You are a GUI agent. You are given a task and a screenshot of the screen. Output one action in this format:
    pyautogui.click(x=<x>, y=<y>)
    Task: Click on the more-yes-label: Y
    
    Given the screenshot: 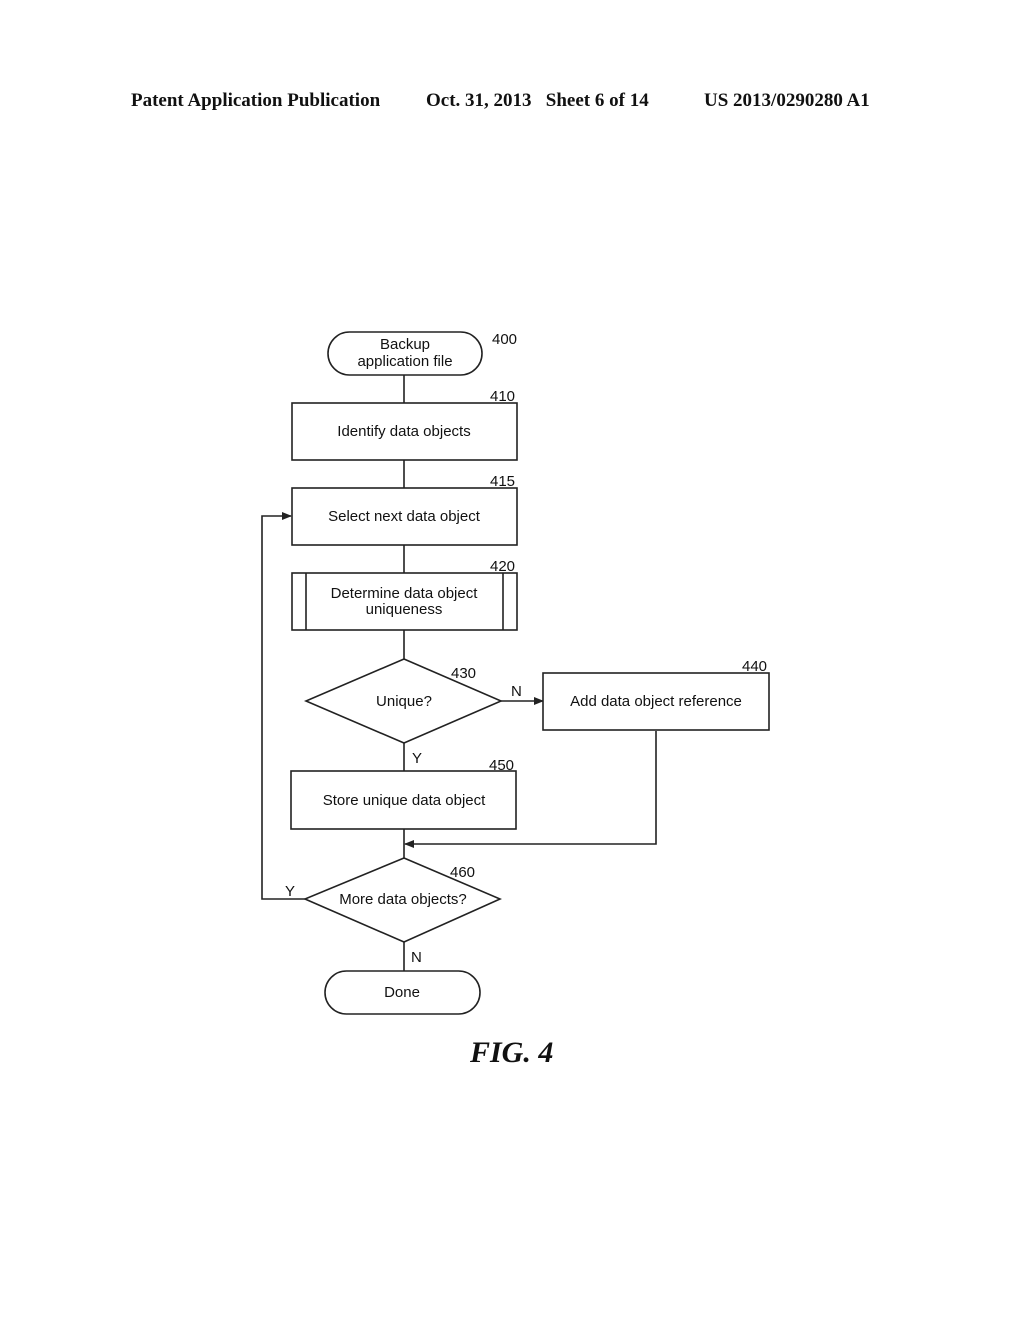 What is the action you would take?
    pyautogui.click(x=290, y=891)
    